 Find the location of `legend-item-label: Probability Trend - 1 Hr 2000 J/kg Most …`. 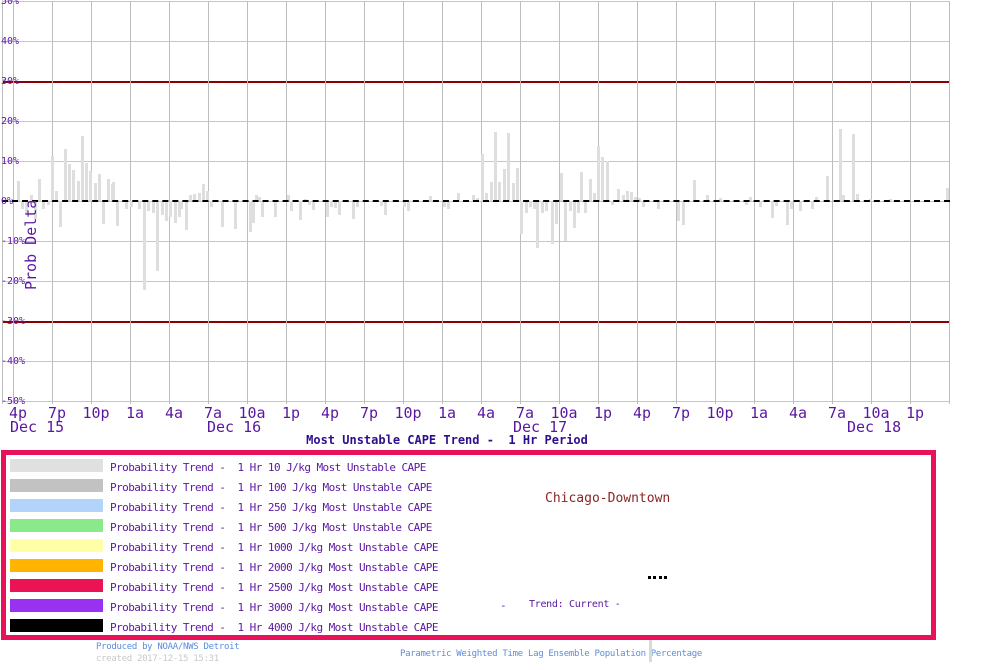

legend-item-label: Probability Trend - 1 Hr 2000 J/kg Most … is located at coordinates (274, 567).